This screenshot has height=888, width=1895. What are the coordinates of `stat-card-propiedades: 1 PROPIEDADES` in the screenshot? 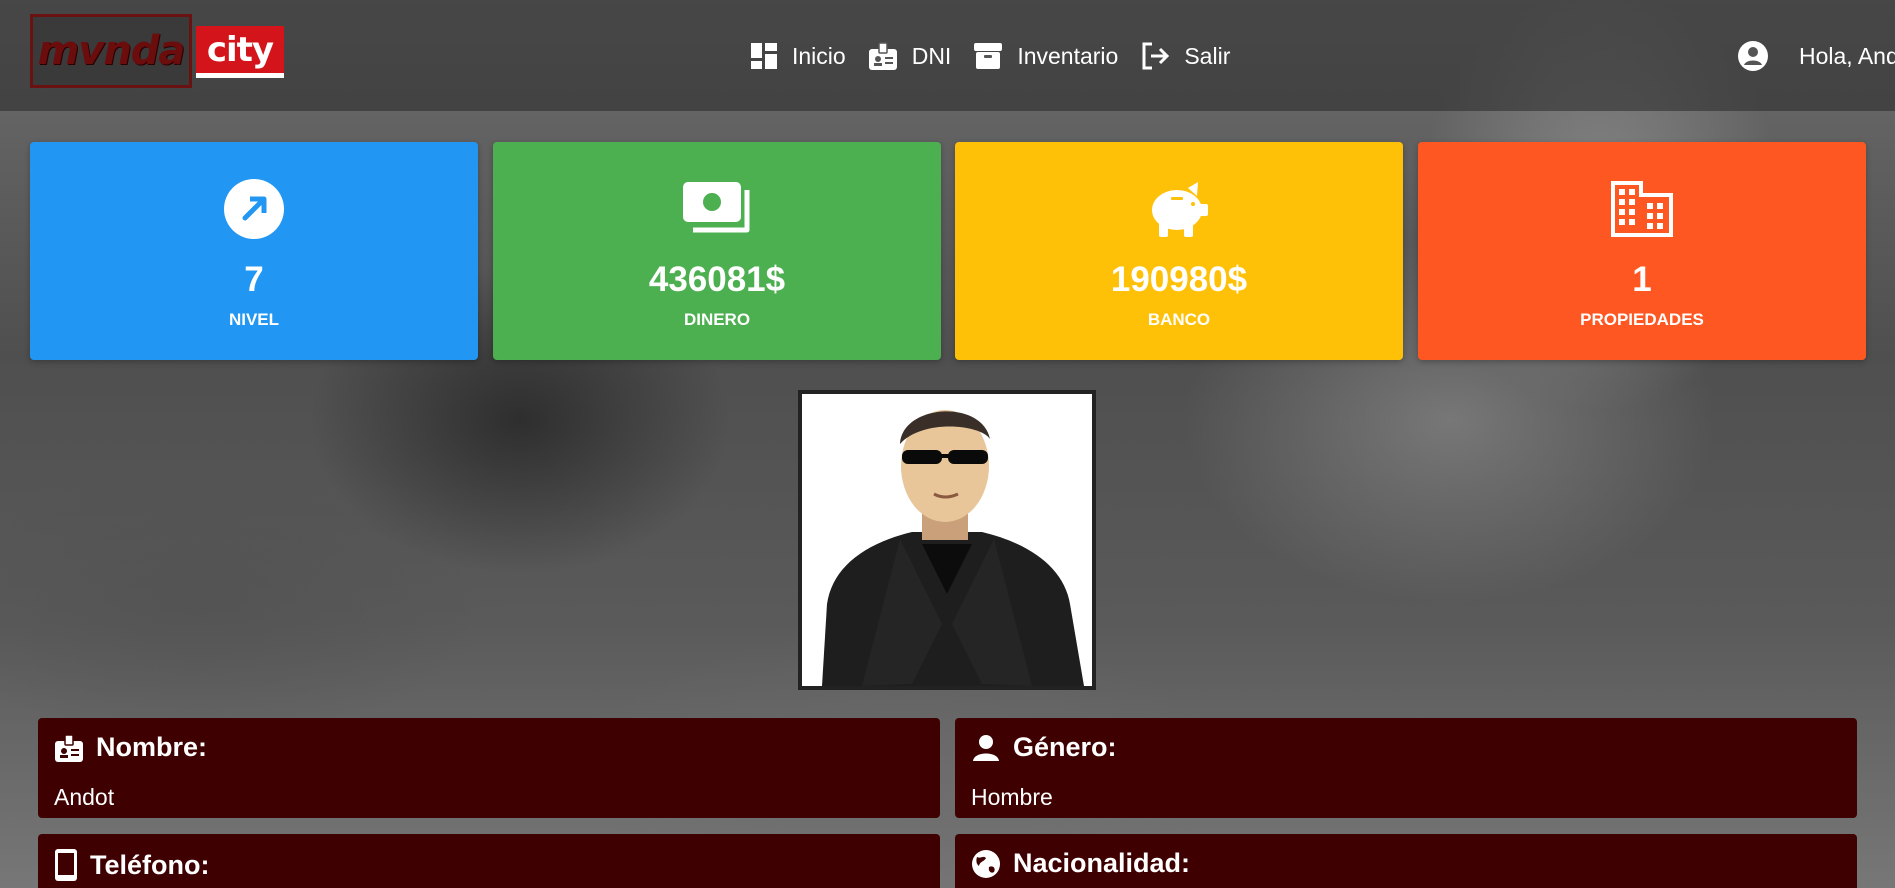 It's located at (1642, 251).